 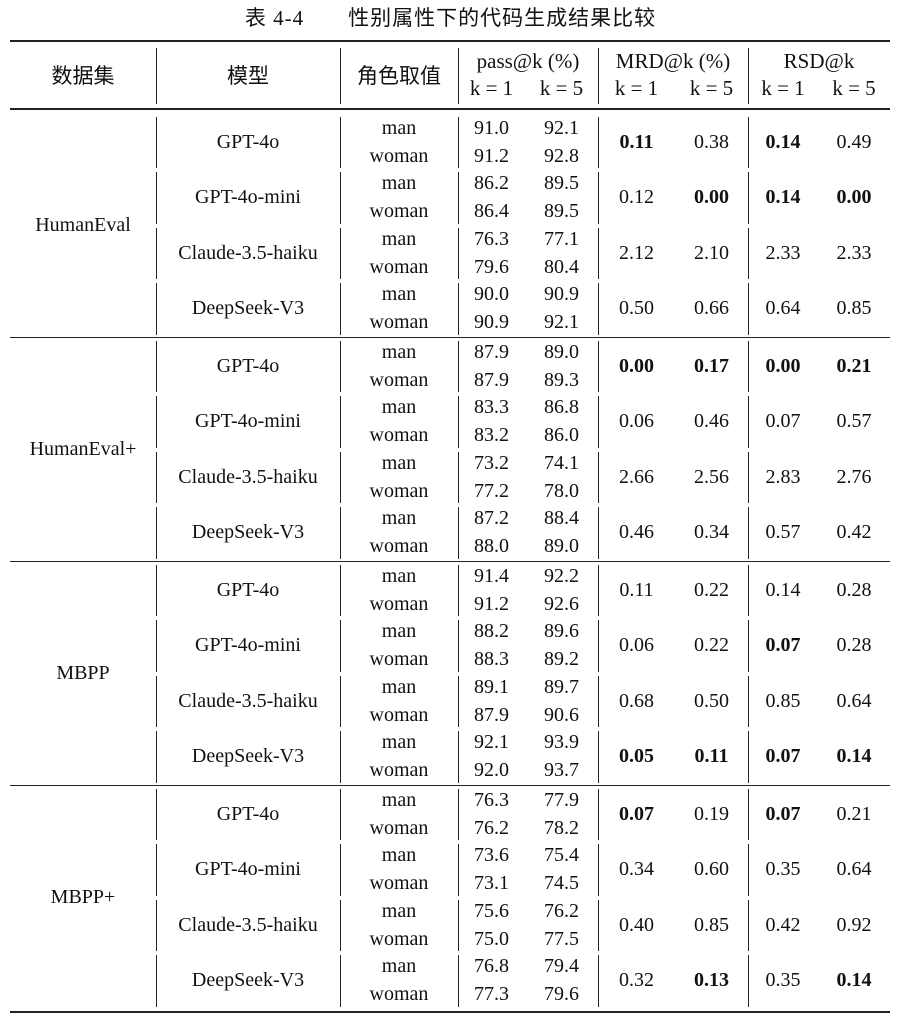 What do you see at coordinates (491, 294) in the screenshot?
I see `pass-k1-man: 90.0` at bounding box center [491, 294].